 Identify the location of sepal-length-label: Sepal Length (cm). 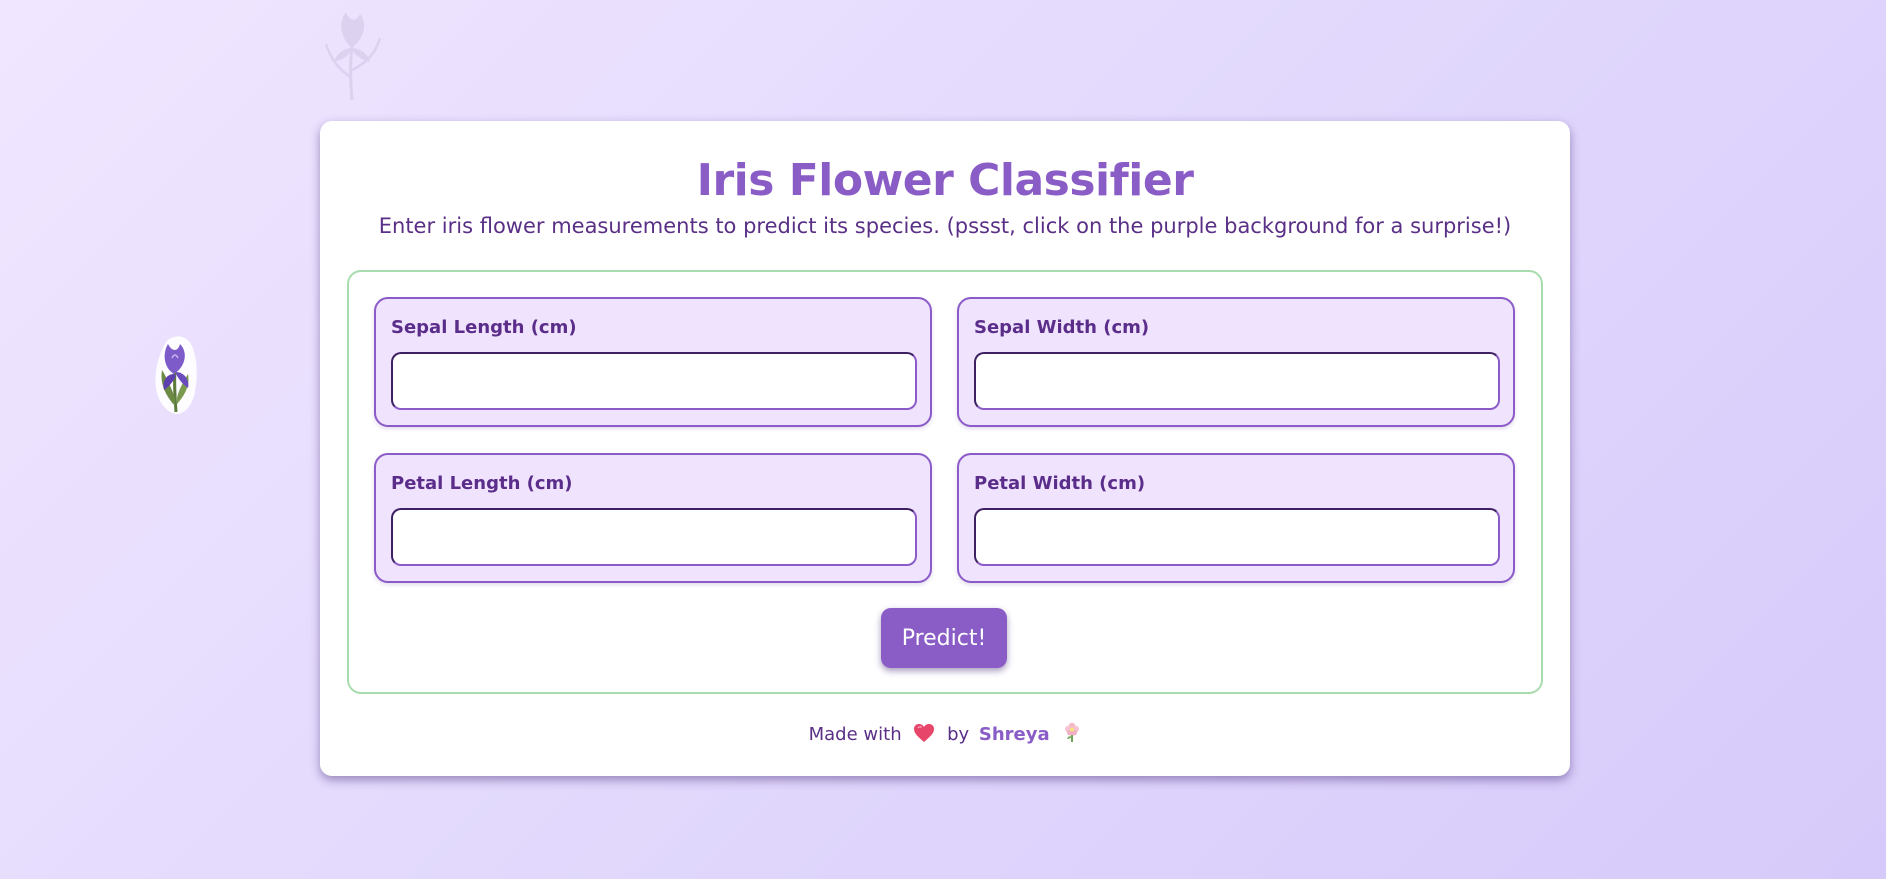
(484, 327).